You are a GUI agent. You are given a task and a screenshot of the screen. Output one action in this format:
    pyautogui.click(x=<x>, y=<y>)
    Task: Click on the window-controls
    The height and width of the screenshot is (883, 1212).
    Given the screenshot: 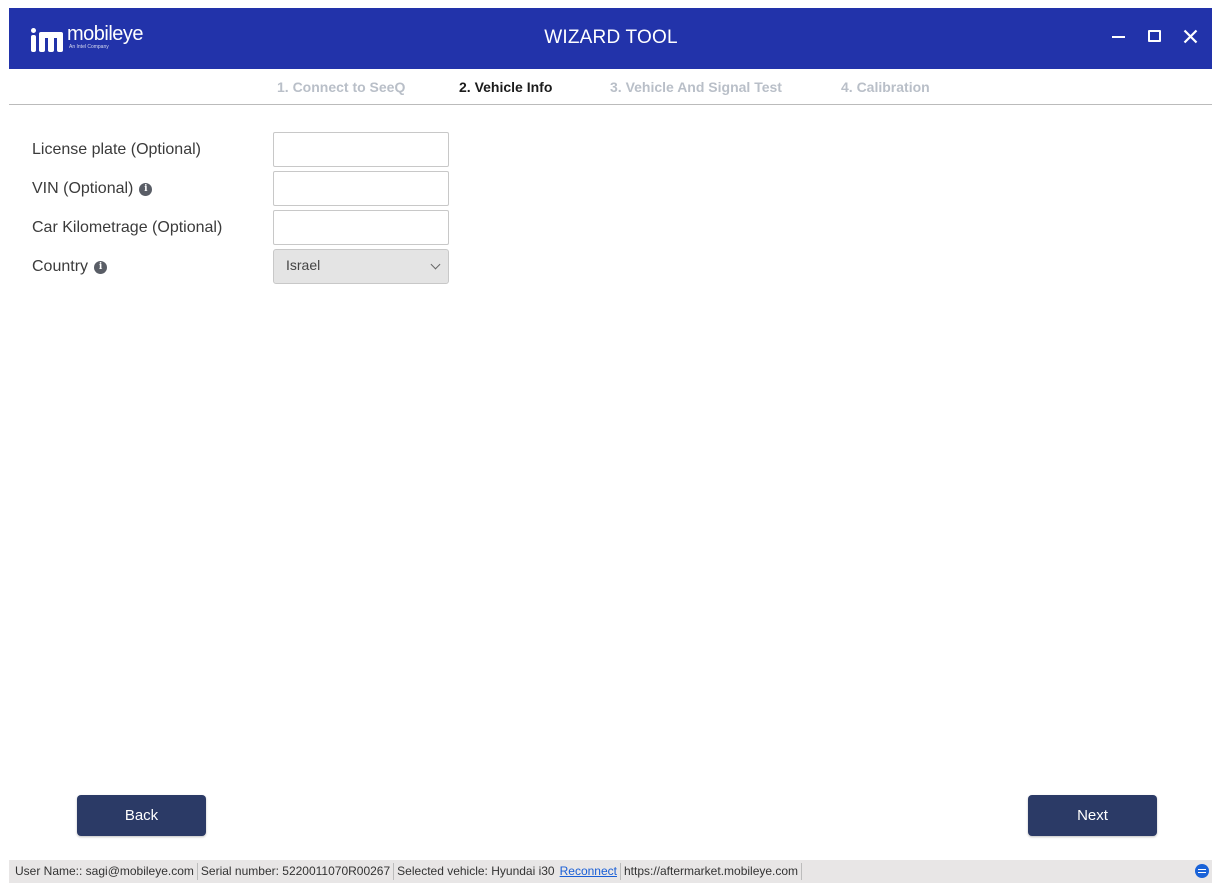 What is the action you would take?
    pyautogui.click(x=1154, y=36)
    